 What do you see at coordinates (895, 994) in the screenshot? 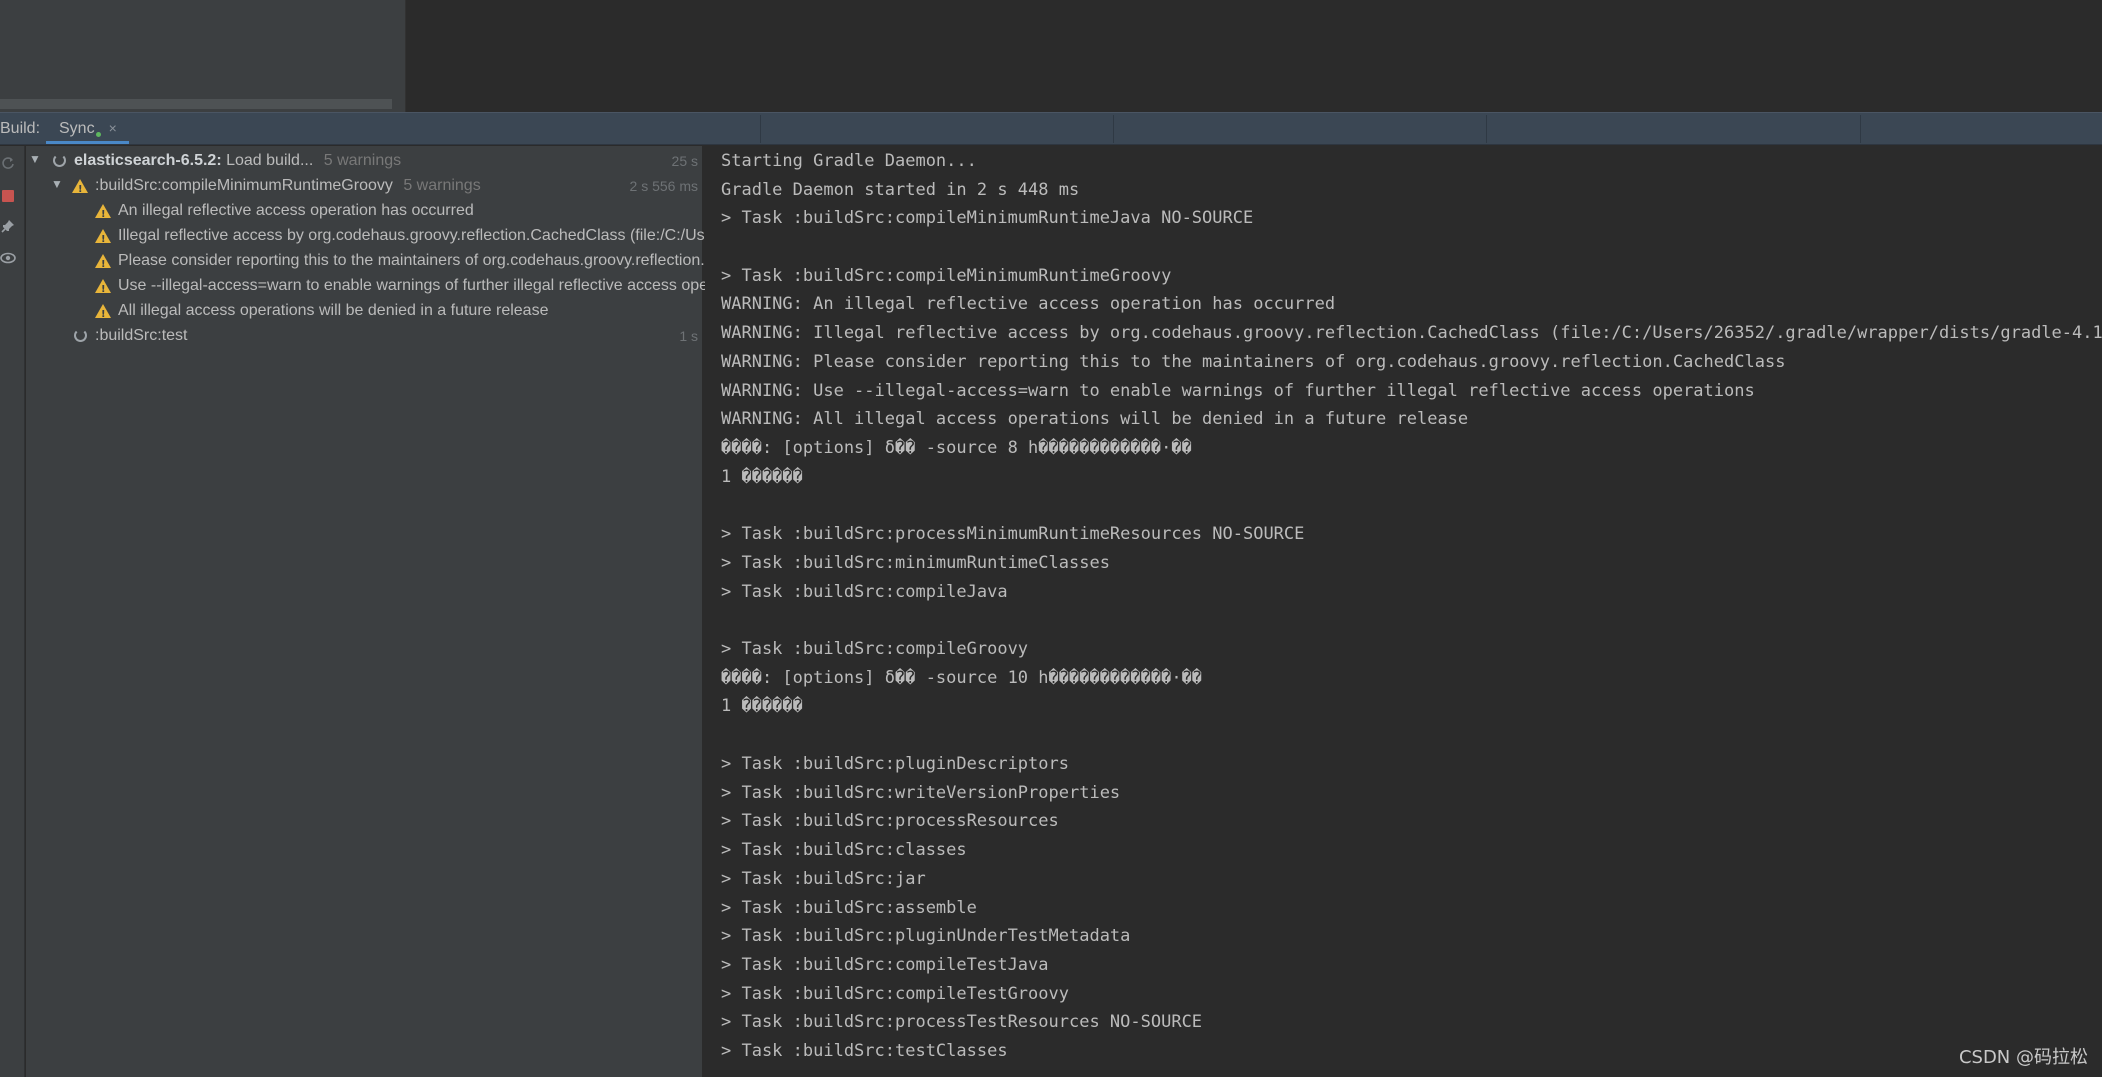
I see `console-line: > Task :buildSrc:compileTestGroovy` at bounding box center [895, 994].